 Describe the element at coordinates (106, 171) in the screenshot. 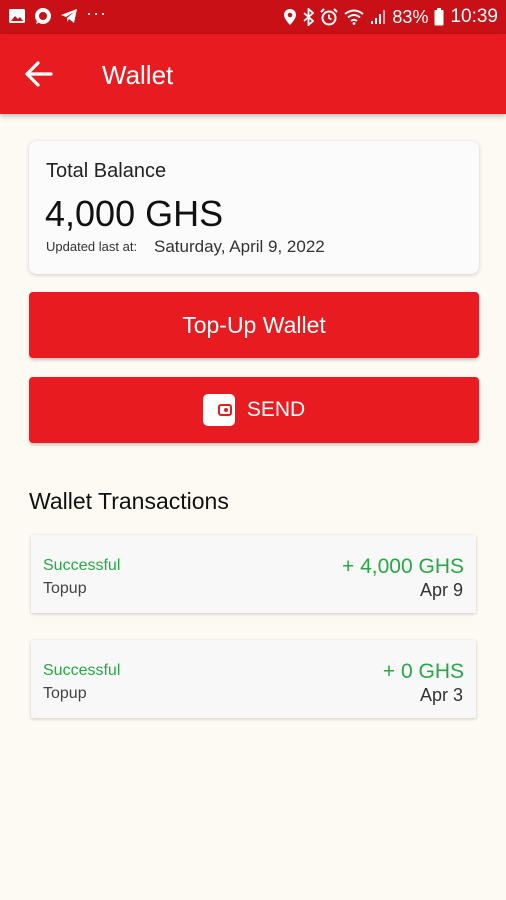

I see `balance-label: Total Balance` at that location.